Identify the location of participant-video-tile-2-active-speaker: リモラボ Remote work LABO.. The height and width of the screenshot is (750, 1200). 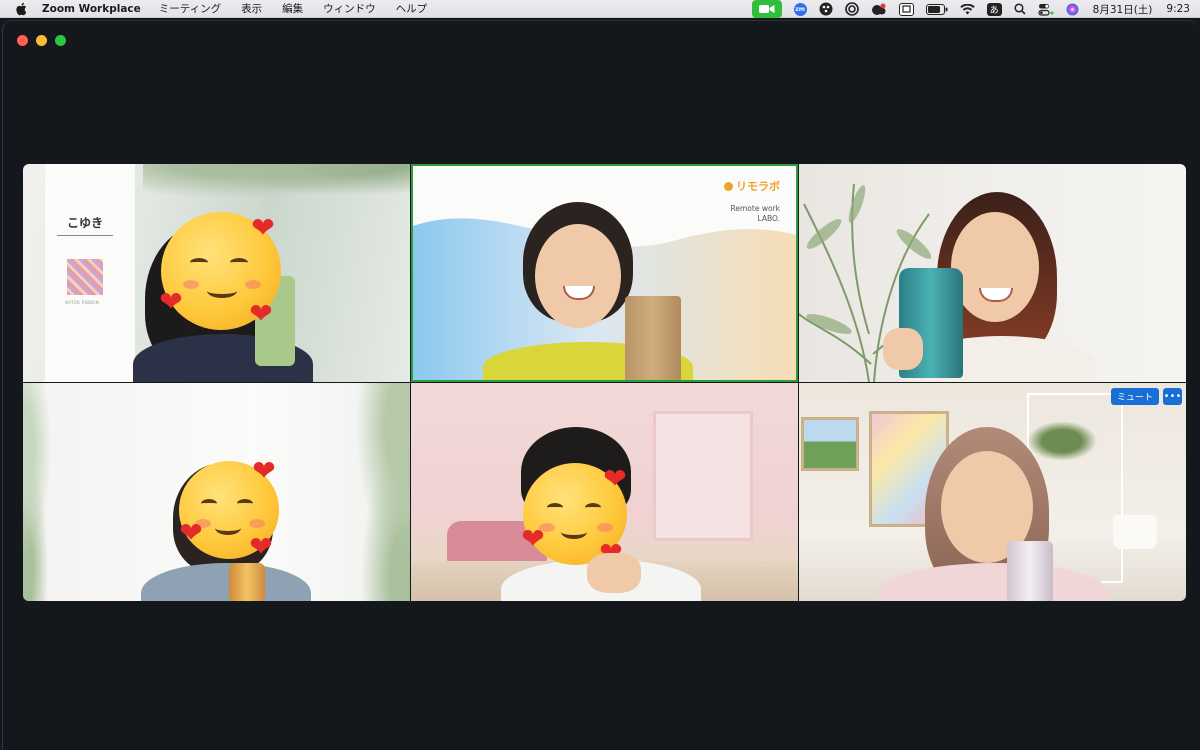
(604, 273).